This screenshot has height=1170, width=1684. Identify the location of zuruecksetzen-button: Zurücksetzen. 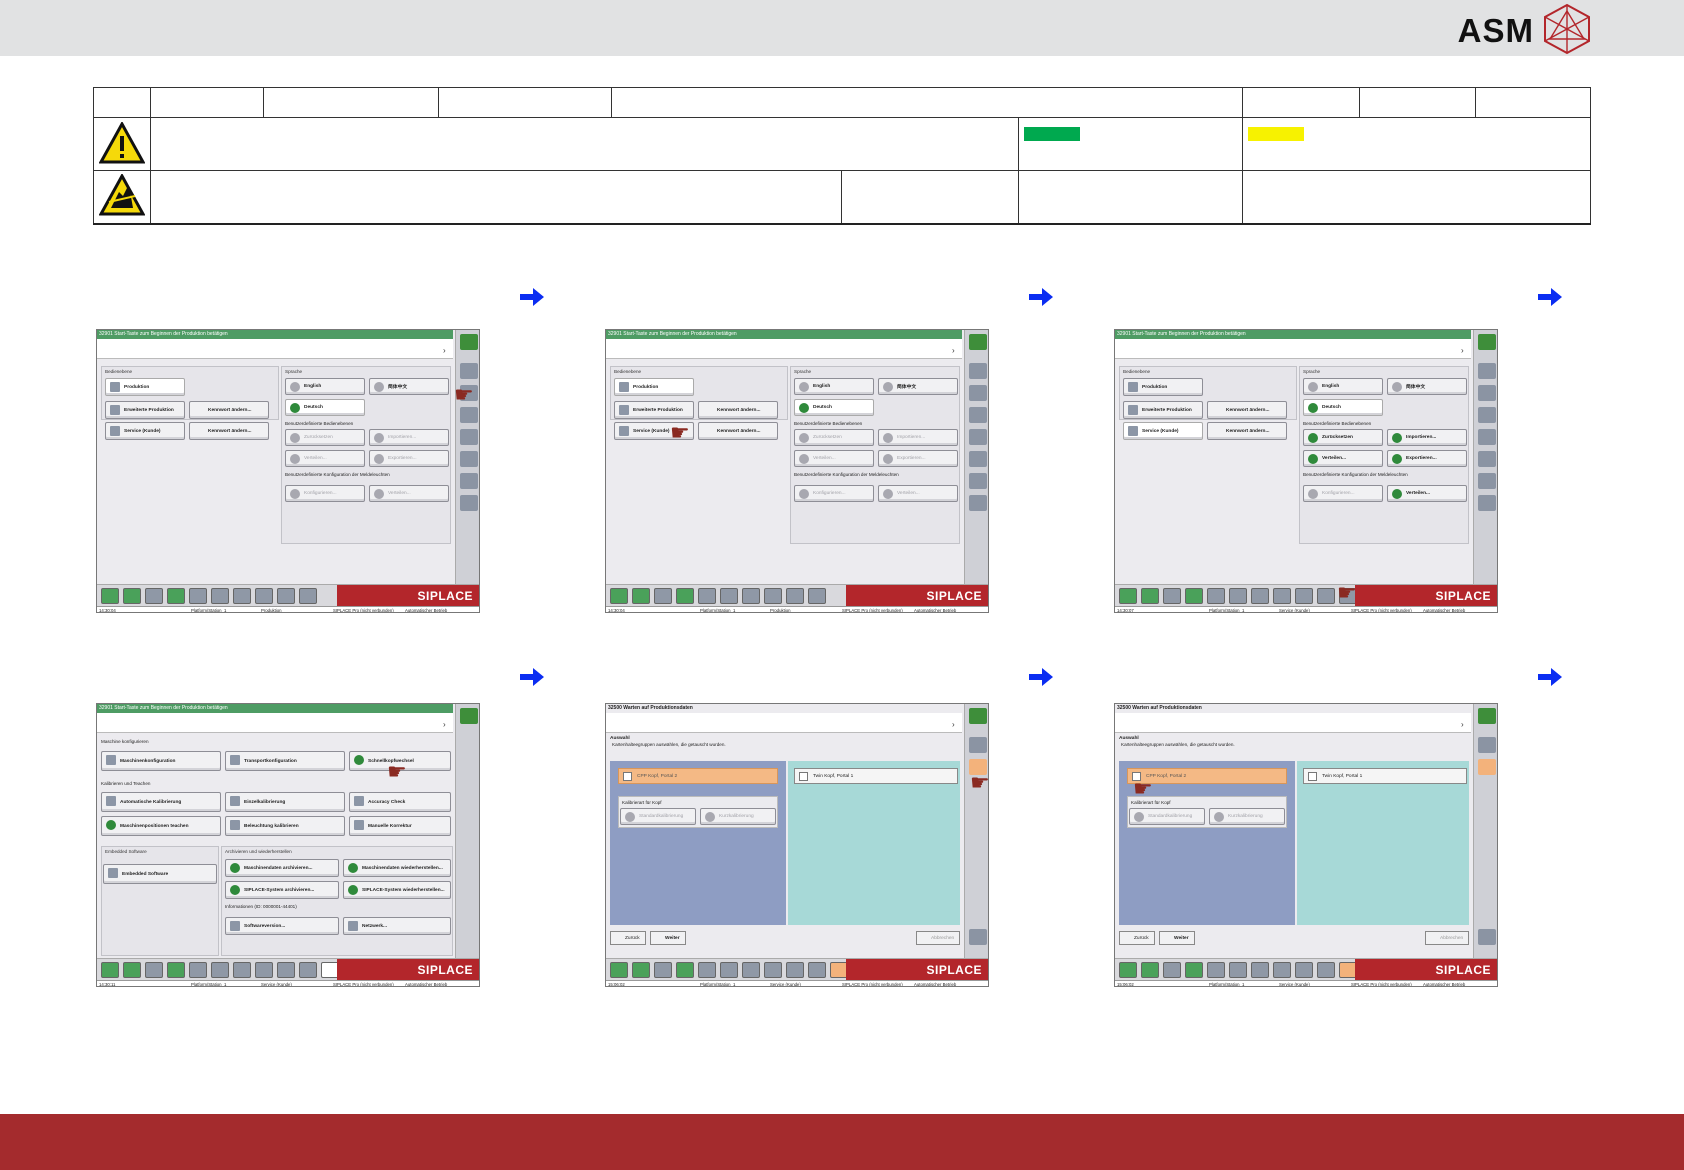
(325, 437).